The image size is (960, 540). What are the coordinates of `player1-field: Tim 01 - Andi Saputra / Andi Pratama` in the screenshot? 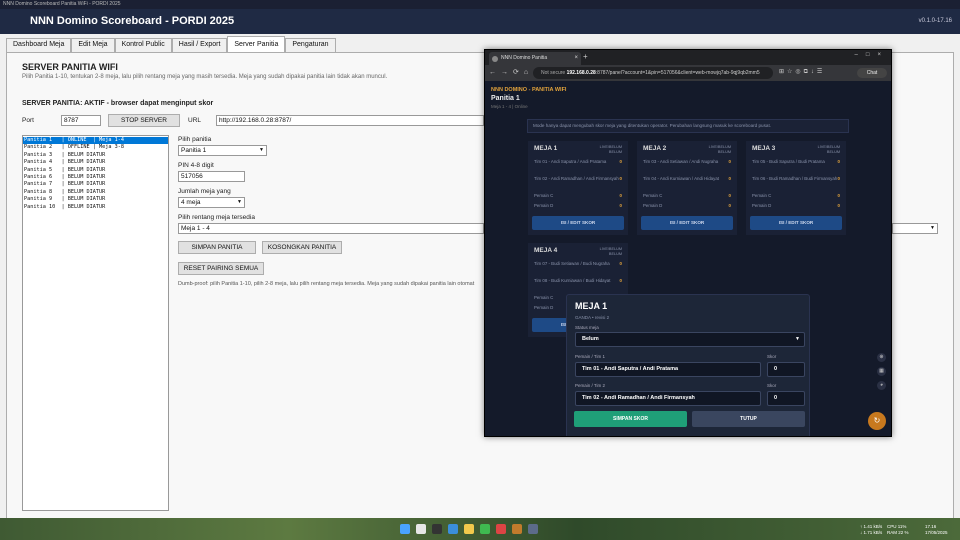 It's located at (668, 369).